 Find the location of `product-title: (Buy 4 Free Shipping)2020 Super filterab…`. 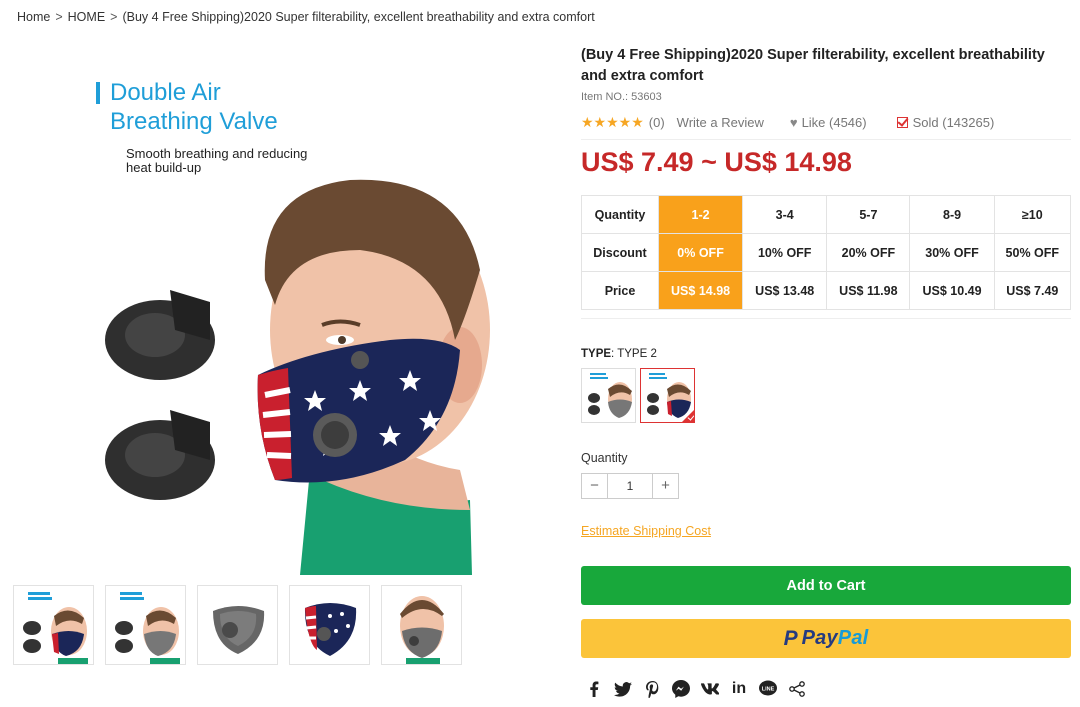

product-title: (Buy 4 Free Shipping)2020 Super filterab… is located at coordinates (813, 65).